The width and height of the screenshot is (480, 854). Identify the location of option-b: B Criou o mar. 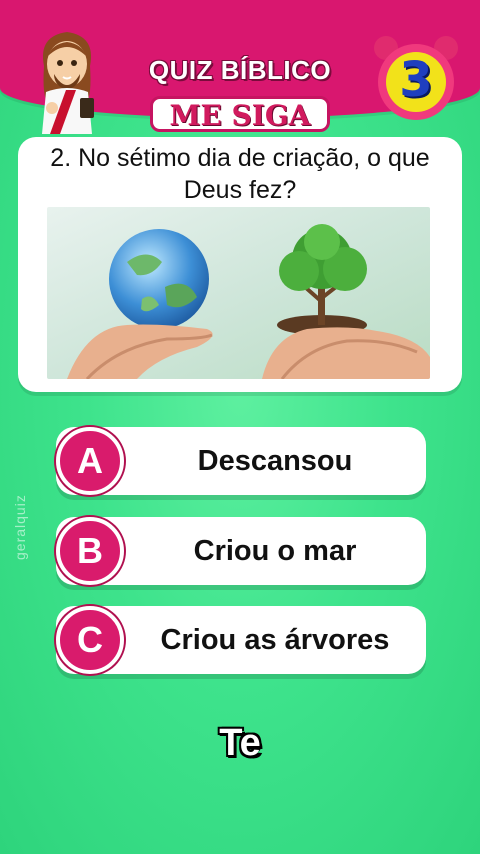
(241, 551).